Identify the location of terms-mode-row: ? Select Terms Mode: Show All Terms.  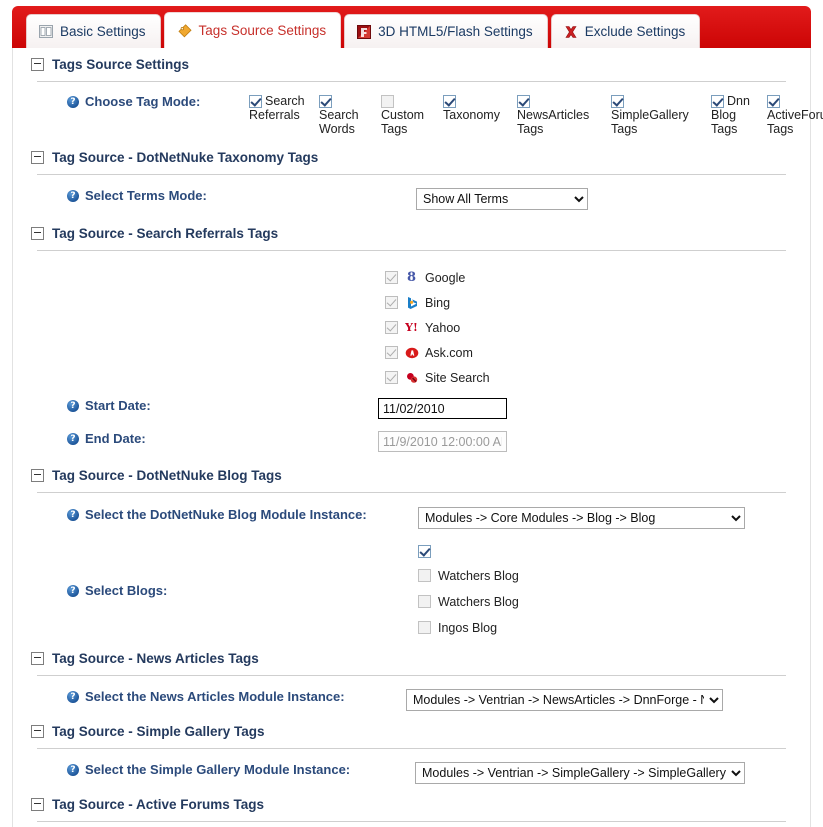
(411, 194).